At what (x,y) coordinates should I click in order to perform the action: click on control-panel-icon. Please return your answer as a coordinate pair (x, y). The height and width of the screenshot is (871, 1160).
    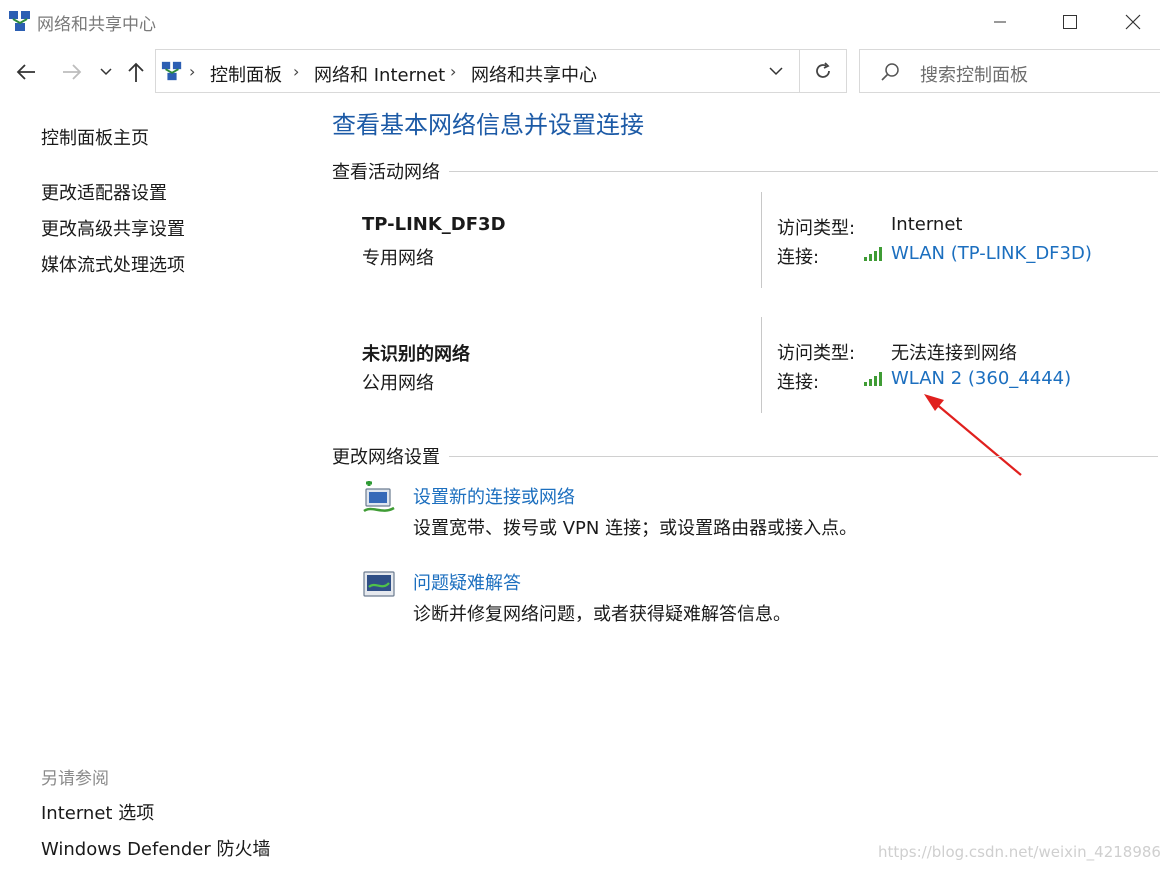
    Looking at the image, I should click on (171, 71).